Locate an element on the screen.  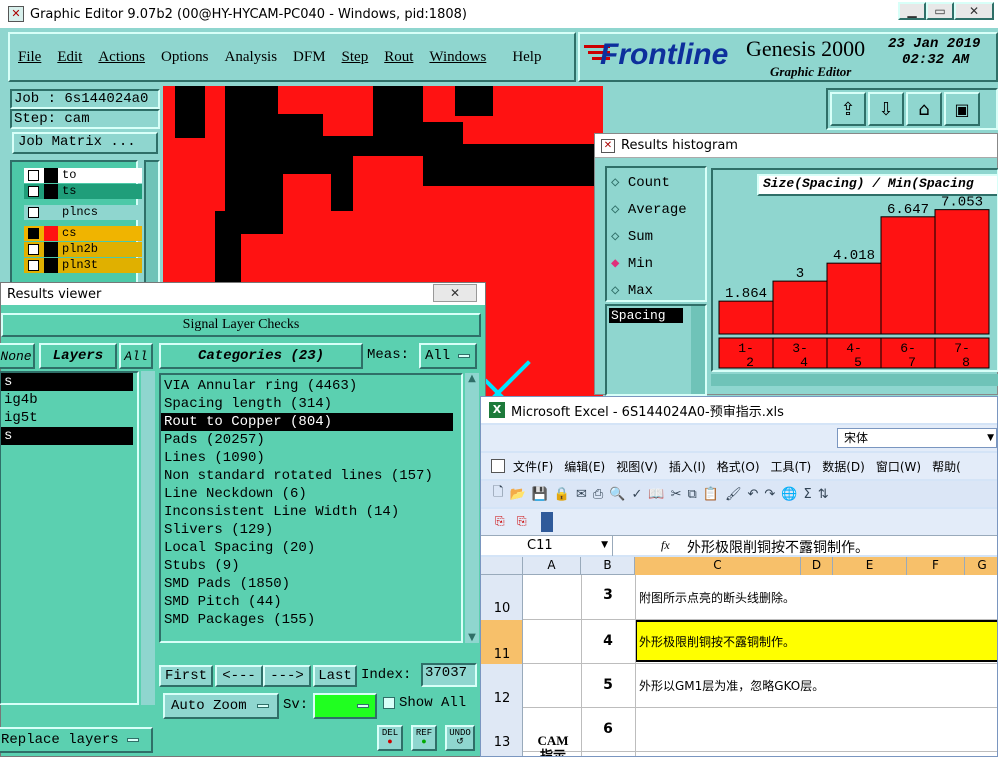
sort-icon: ⇅ is located at coordinates (823, 494).